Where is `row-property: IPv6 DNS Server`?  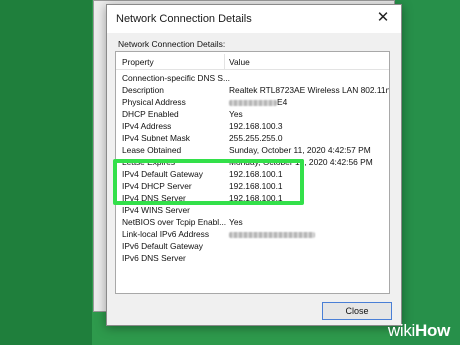 row-property: IPv6 DNS Server is located at coordinates (154, 258).